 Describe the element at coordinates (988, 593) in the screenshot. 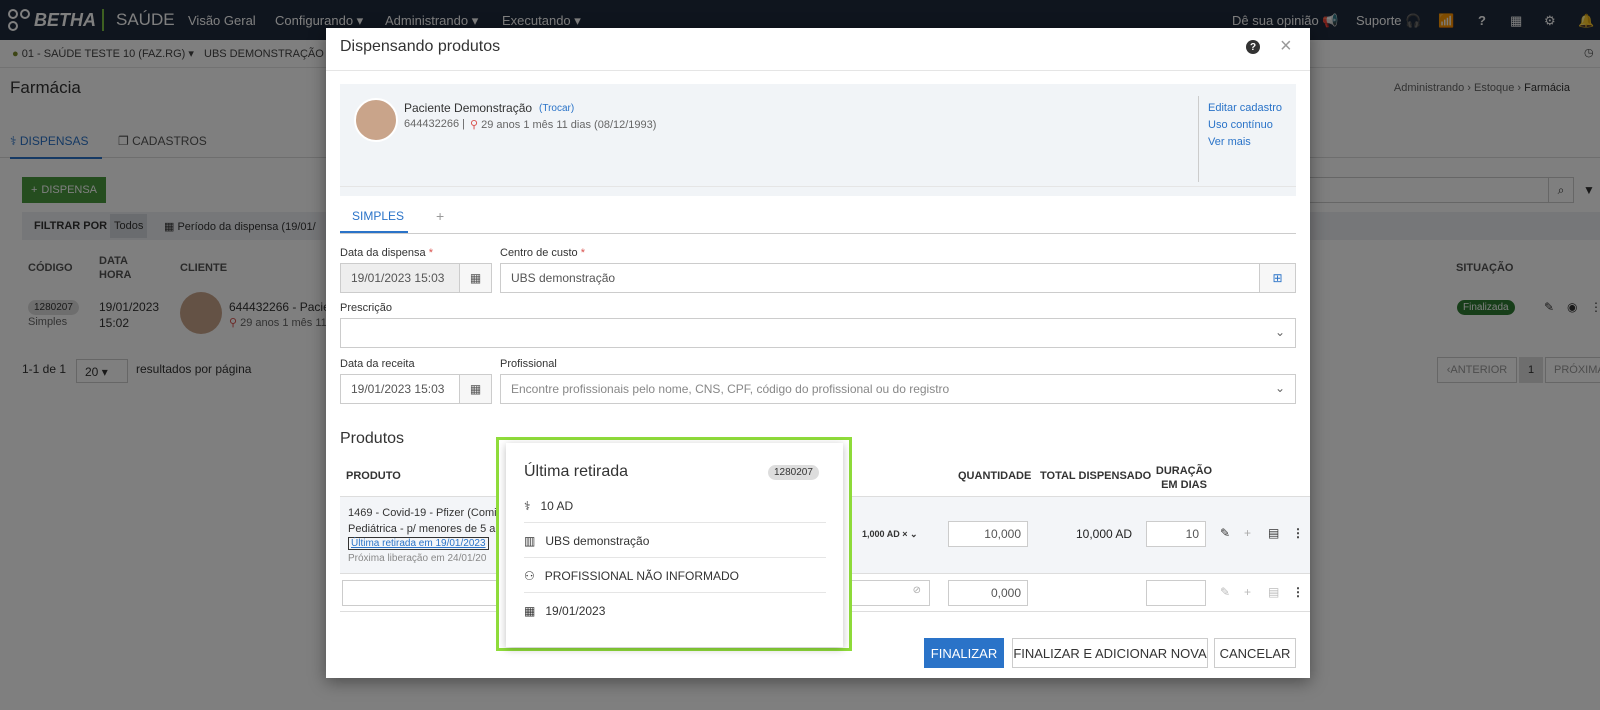

I see `new-quantity-input: 0,000` at that location.